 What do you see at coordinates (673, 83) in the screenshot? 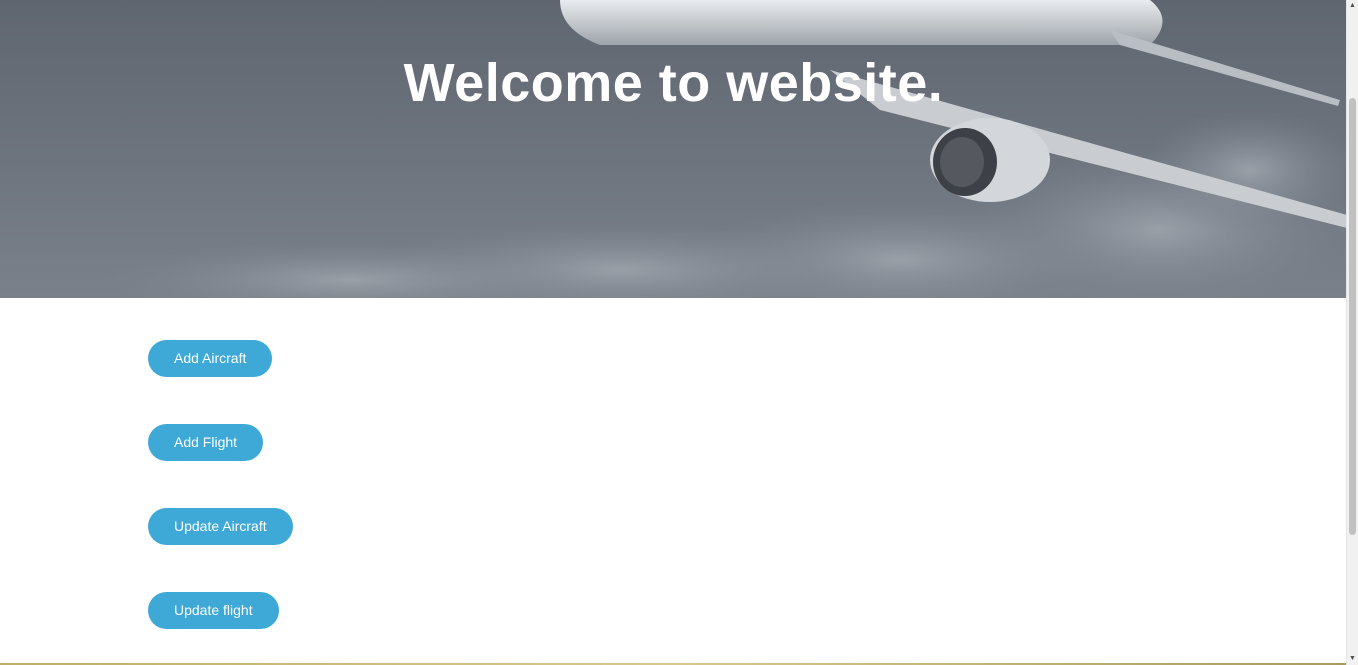
I see `page-title: Welcome to website.` at bounding box center [673, 83].